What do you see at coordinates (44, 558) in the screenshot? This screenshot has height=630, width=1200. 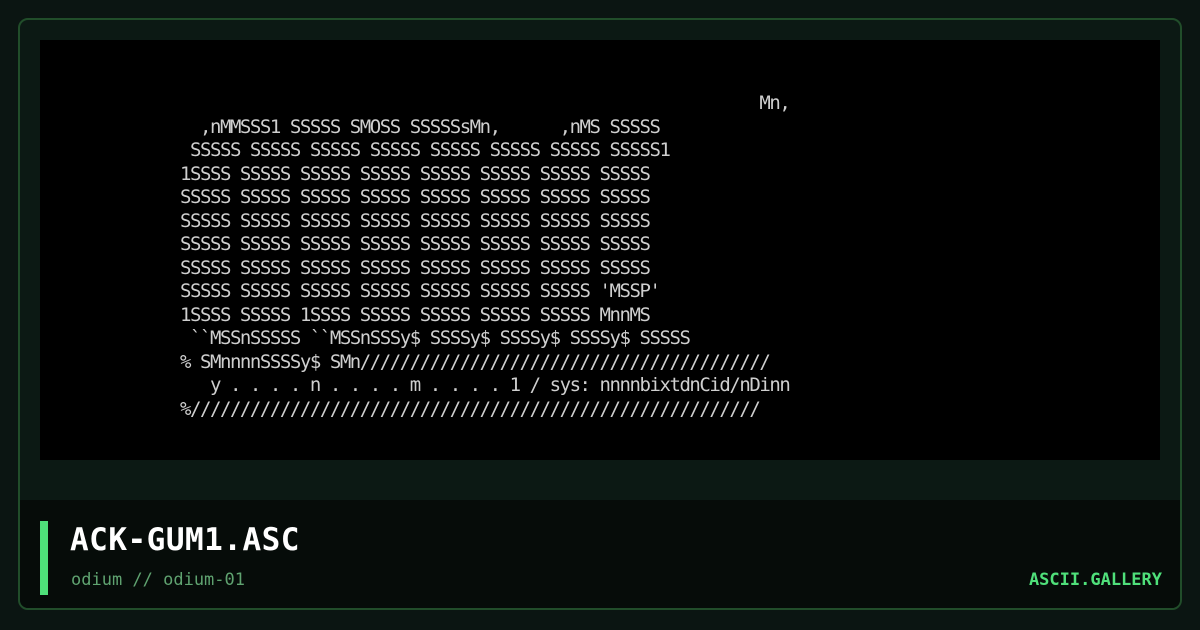 I see `accent-bar` at bounding box center [44, 558].